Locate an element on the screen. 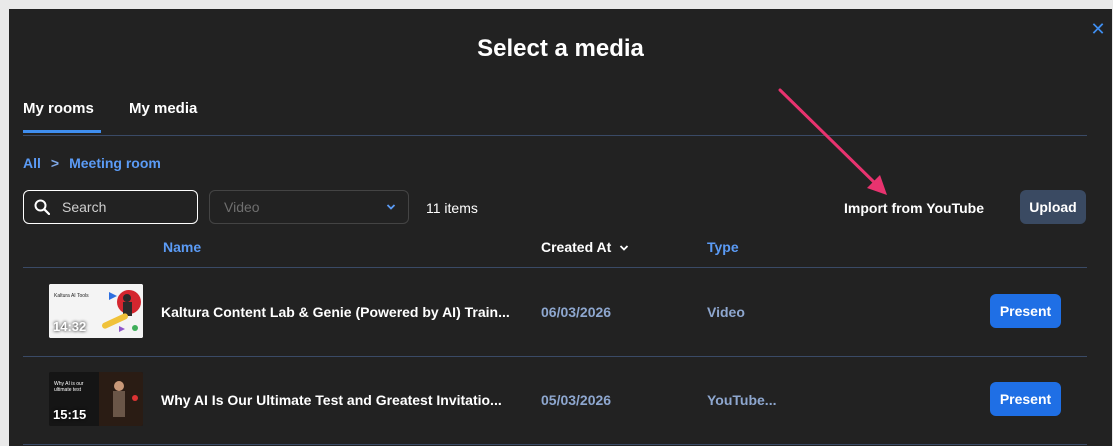  search-icon is located at coordinates (42, 207).